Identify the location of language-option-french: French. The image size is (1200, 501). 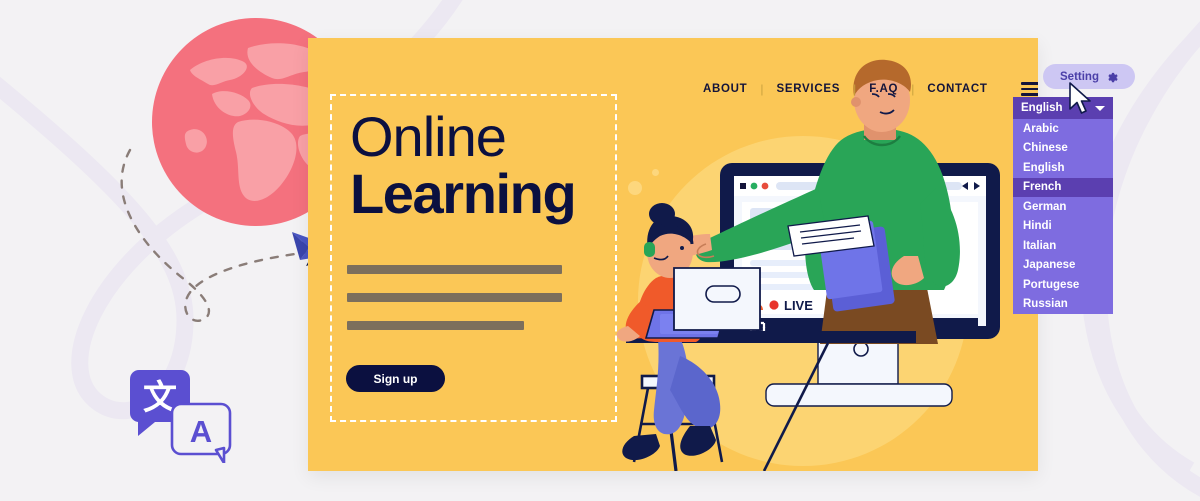
(1063, 187).